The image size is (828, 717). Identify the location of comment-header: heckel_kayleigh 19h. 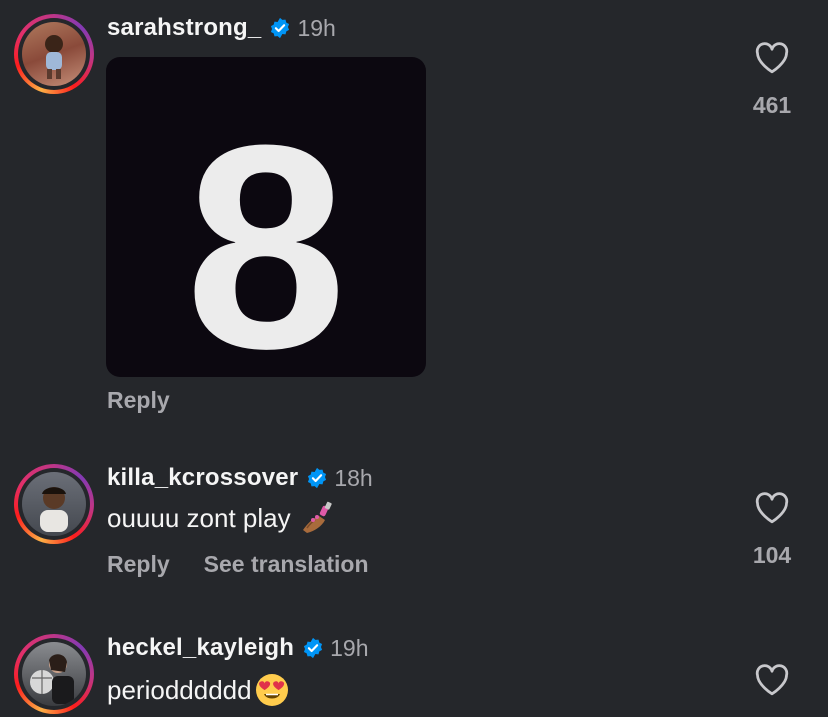
(238, 648).